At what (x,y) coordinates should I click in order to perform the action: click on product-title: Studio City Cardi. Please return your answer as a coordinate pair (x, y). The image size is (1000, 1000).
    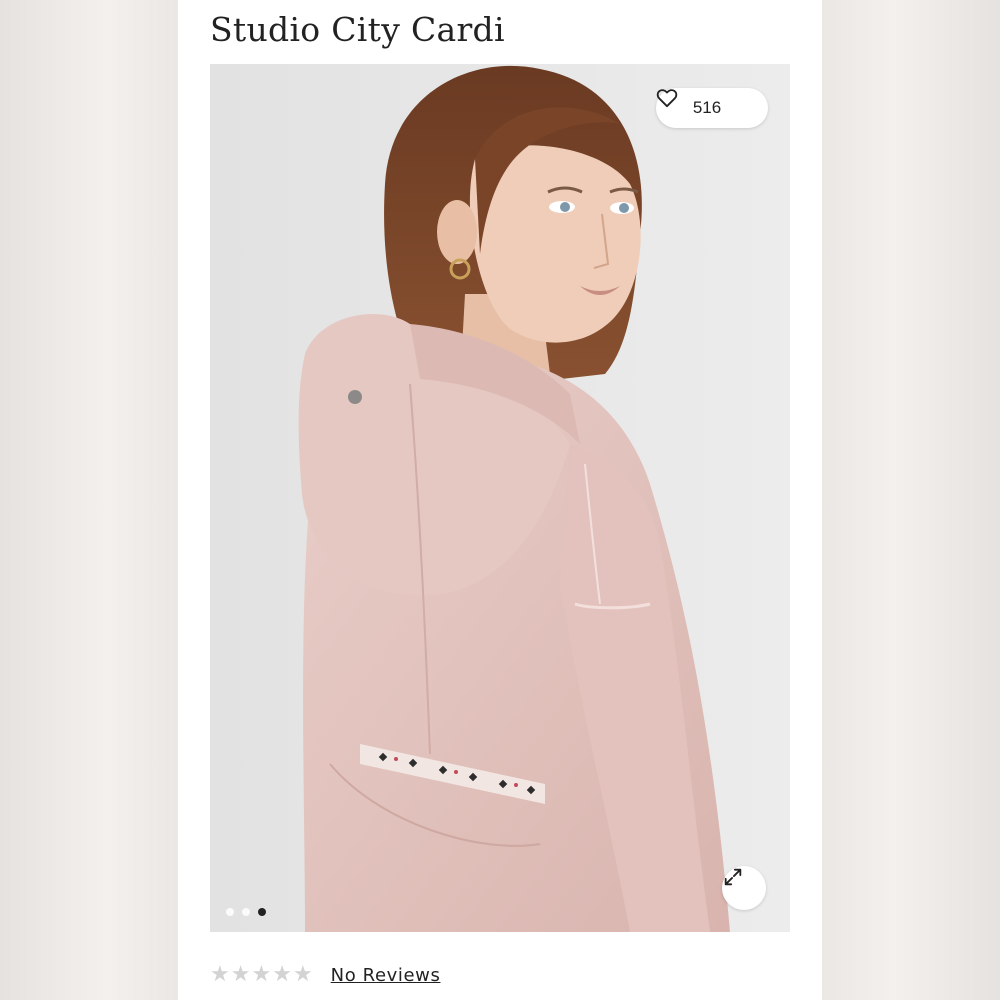
    Looking at the image, I should click on (357, 29).